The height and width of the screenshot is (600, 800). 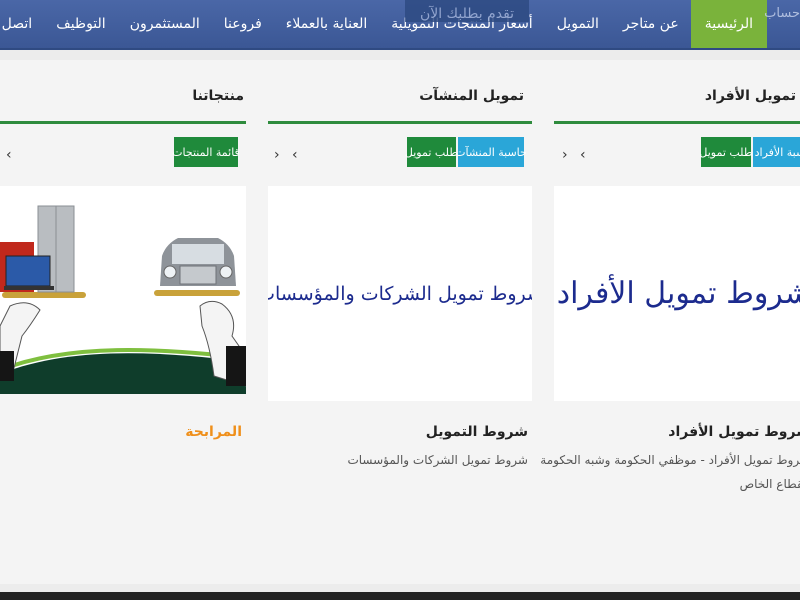 What do you see at coordinates (218, 96) in the screenshot?
I see `section-title: منتجاتنا` at bounding box center [218, 96].